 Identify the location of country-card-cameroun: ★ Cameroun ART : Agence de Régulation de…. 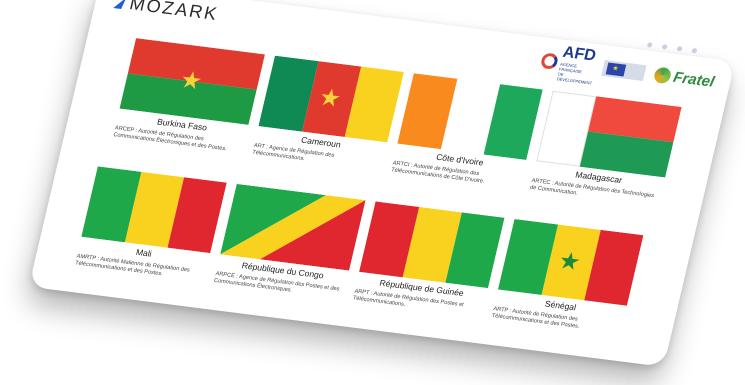
(327, 114).